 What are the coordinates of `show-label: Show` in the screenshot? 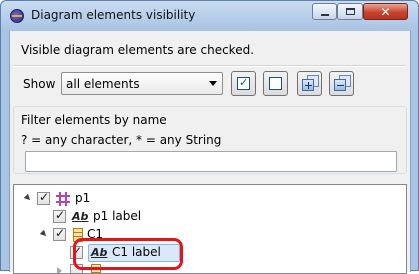 It's located at (39, 84).